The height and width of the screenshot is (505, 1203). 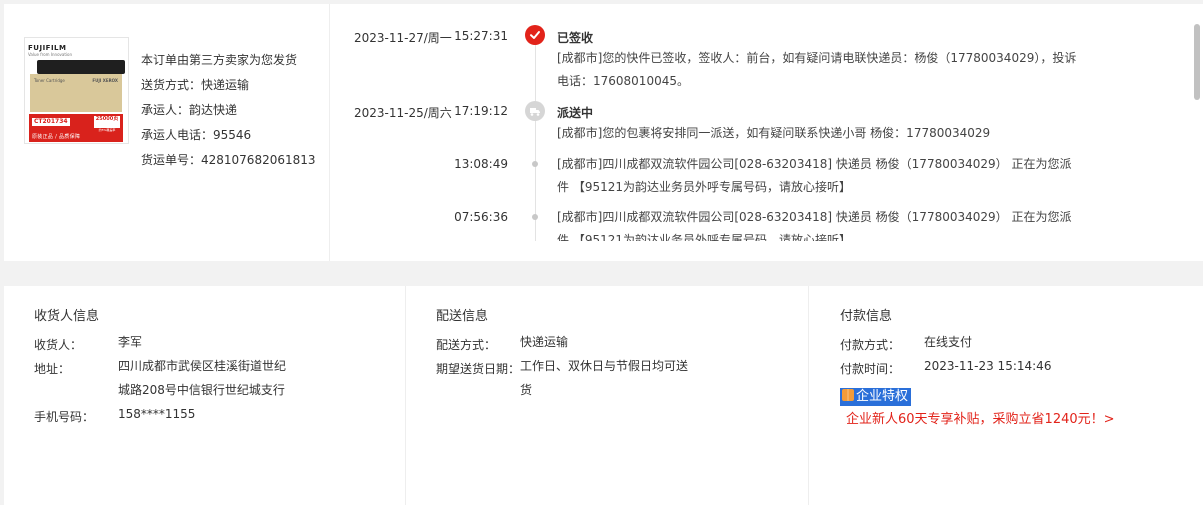 I want to click on carrier: 承运人：韵达快递, so click(x=189, y=110).